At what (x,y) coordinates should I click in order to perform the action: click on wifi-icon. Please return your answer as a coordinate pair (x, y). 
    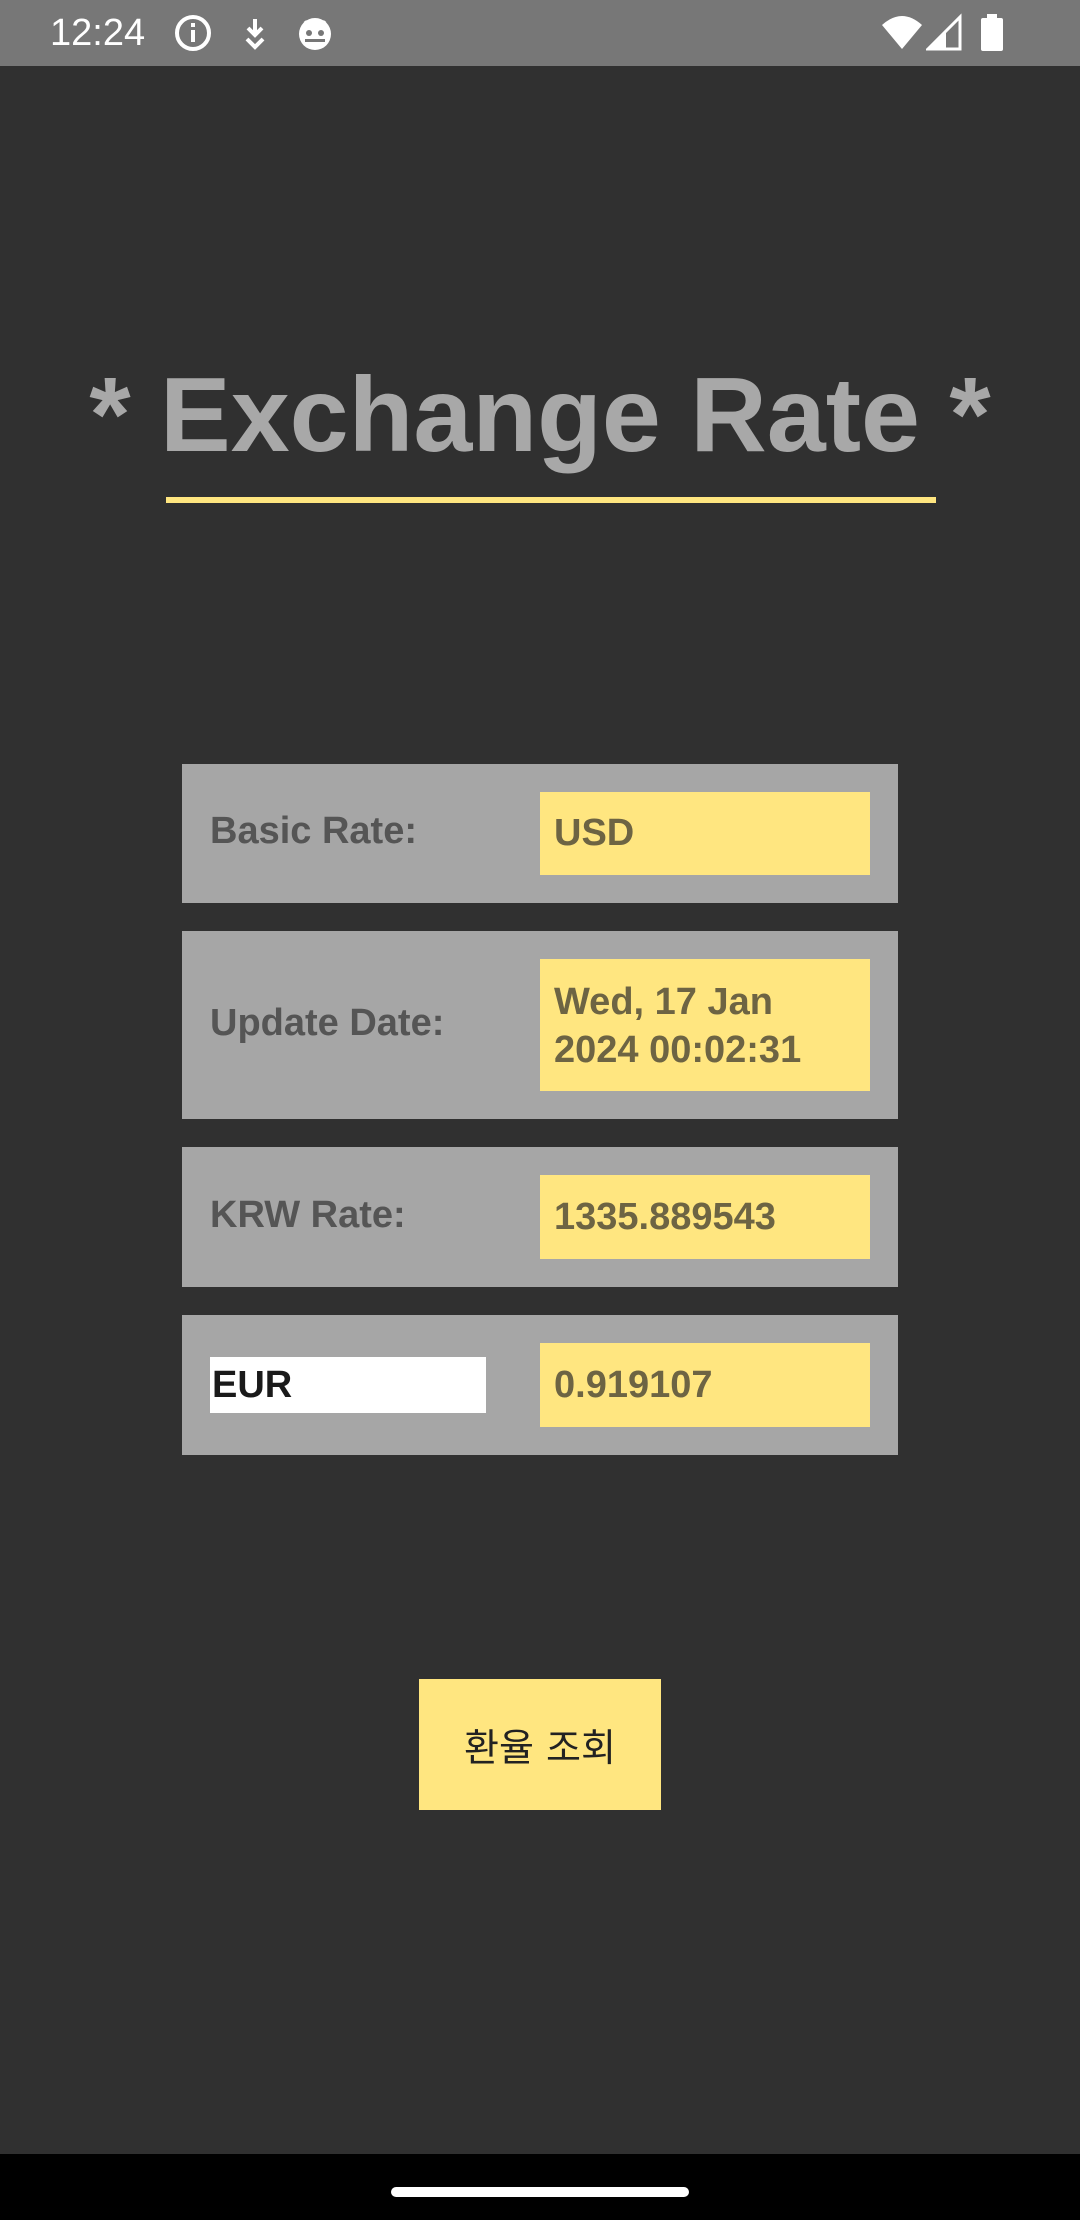
    Looking at the image, I should click on (902, 32).